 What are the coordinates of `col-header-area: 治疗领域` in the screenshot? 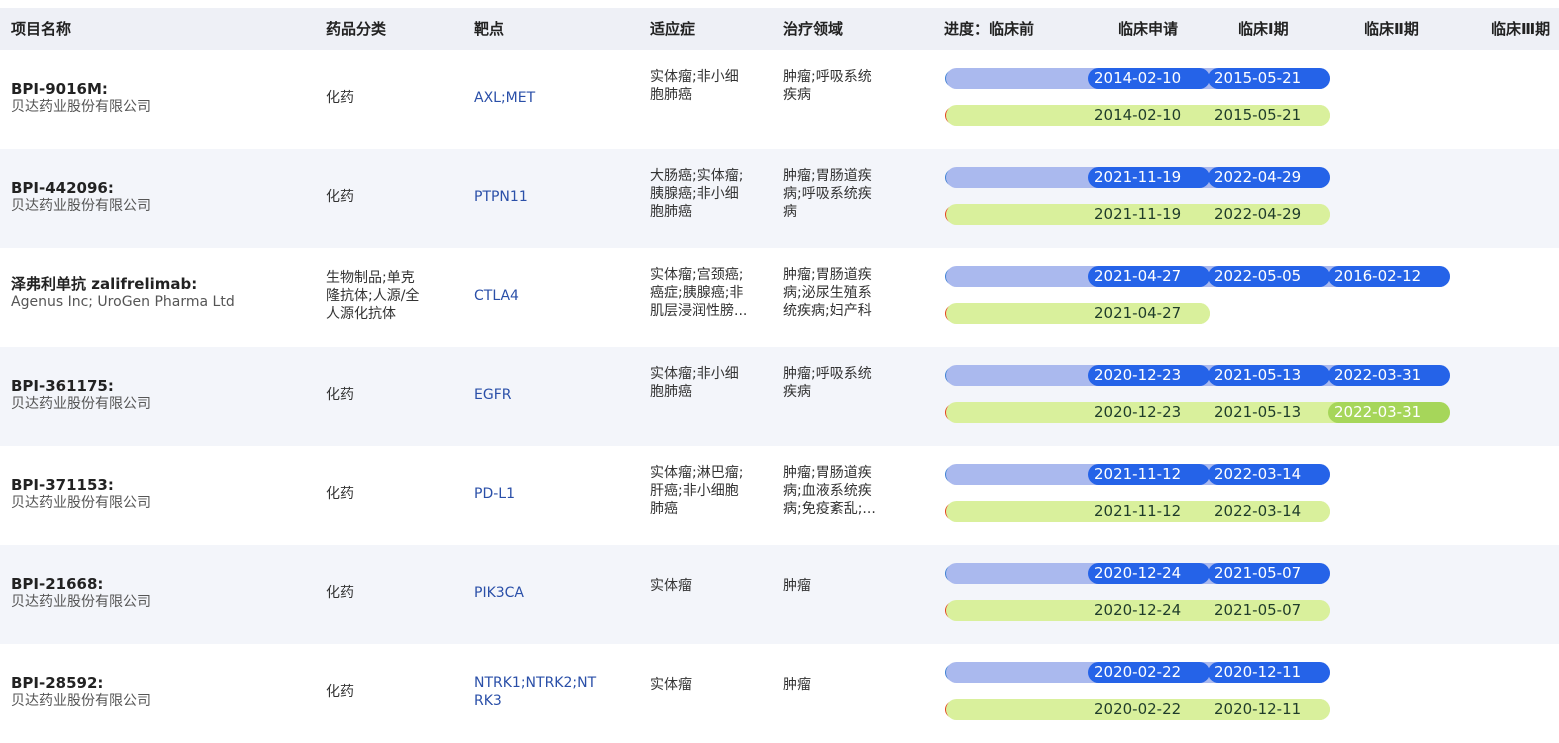 It's located at (813, 29).